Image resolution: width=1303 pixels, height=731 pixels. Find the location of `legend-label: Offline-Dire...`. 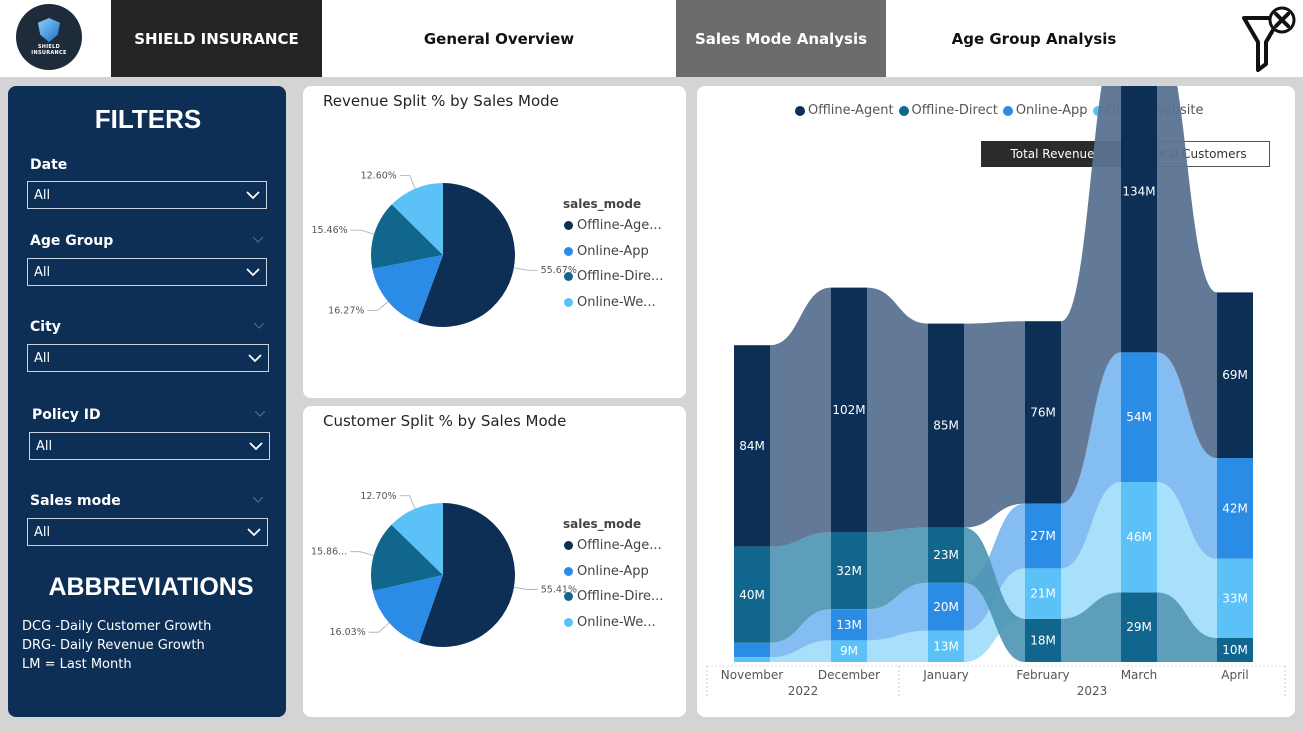

legend-label: Offline-Dire... is located at coordinates (620, 596).